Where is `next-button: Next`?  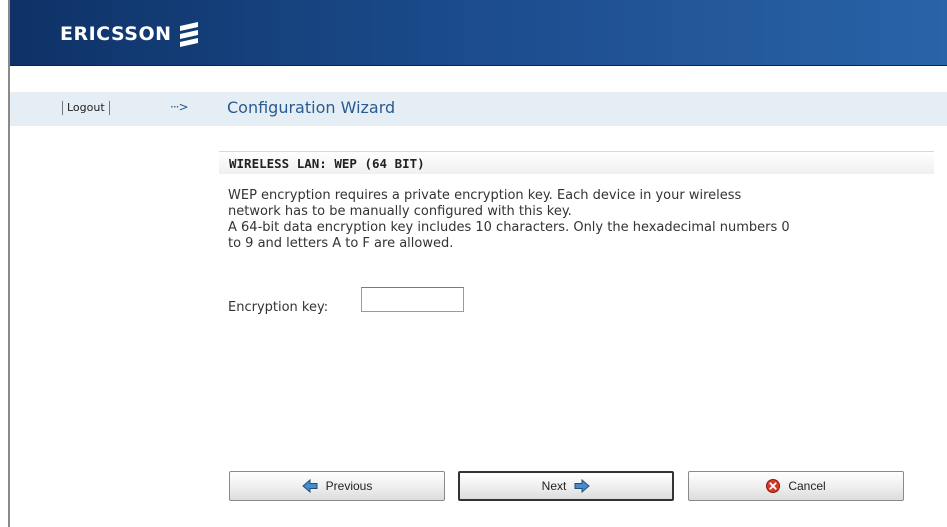
next-button: Next is located at coordinates (566, 486).